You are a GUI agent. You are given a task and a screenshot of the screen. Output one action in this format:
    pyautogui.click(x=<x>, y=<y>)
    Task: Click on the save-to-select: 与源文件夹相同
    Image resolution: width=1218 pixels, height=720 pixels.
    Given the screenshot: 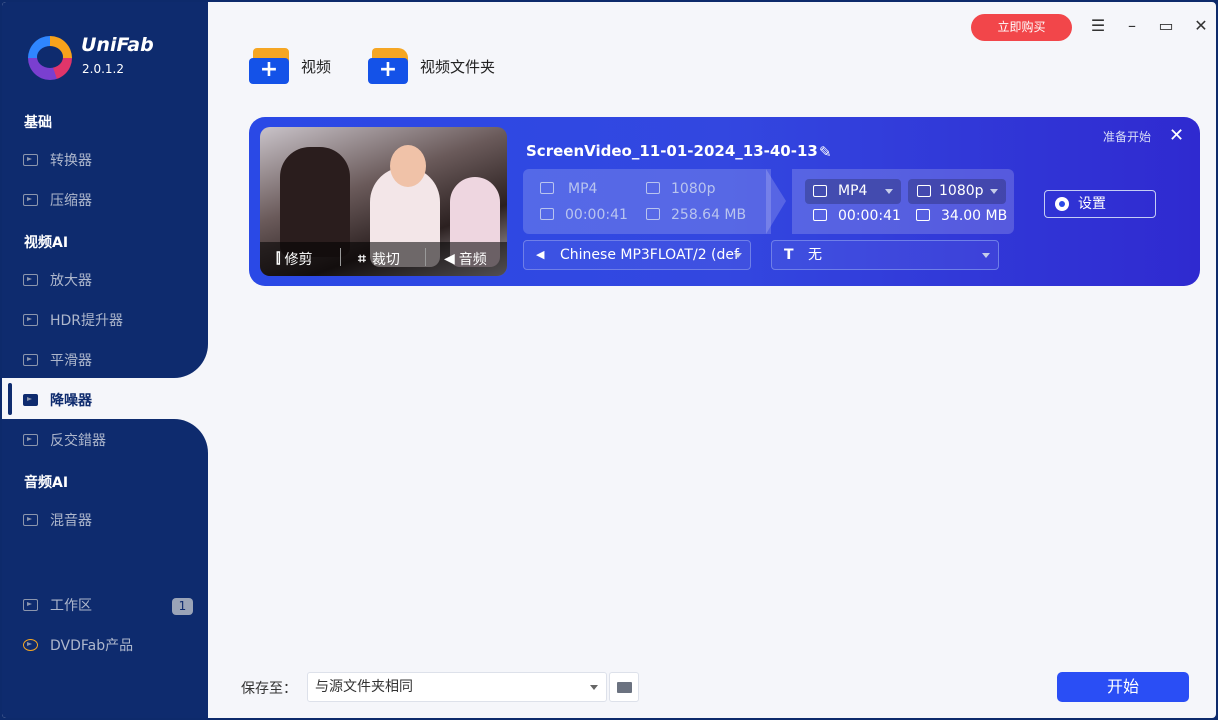 What is the action you would take?
    pyautogui.click(x=457, y=687)
    